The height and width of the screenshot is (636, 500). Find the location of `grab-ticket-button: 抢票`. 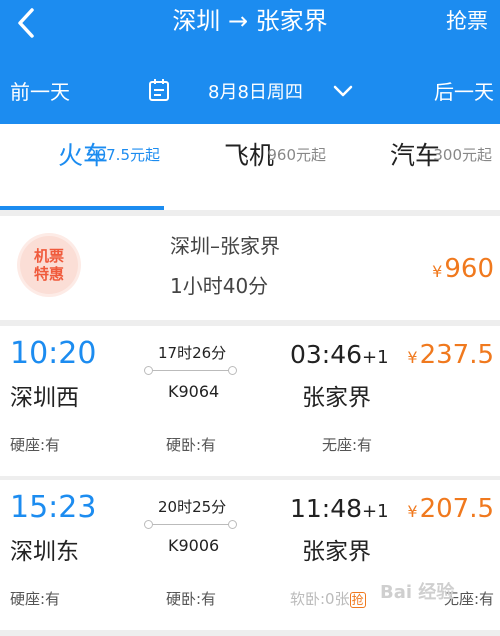

grab-ticket-button: 抢票 is located at coordinates (467, 21).